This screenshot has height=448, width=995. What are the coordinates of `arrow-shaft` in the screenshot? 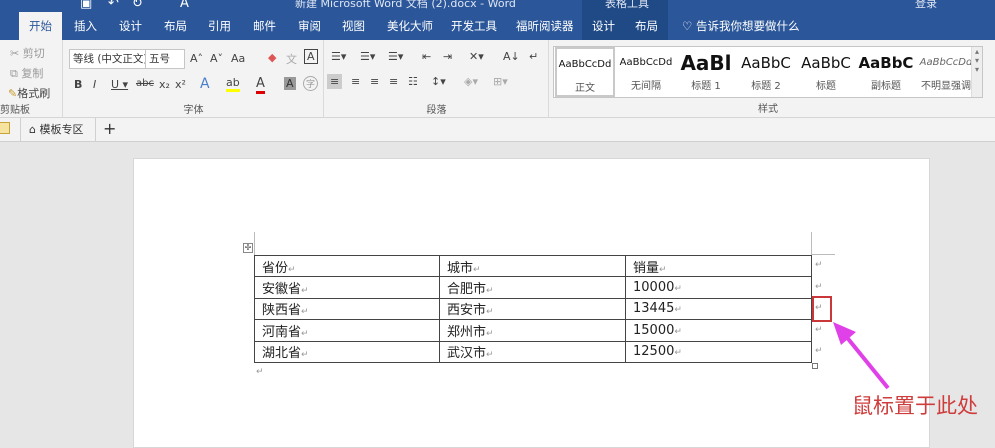 It's located at (866, 361).